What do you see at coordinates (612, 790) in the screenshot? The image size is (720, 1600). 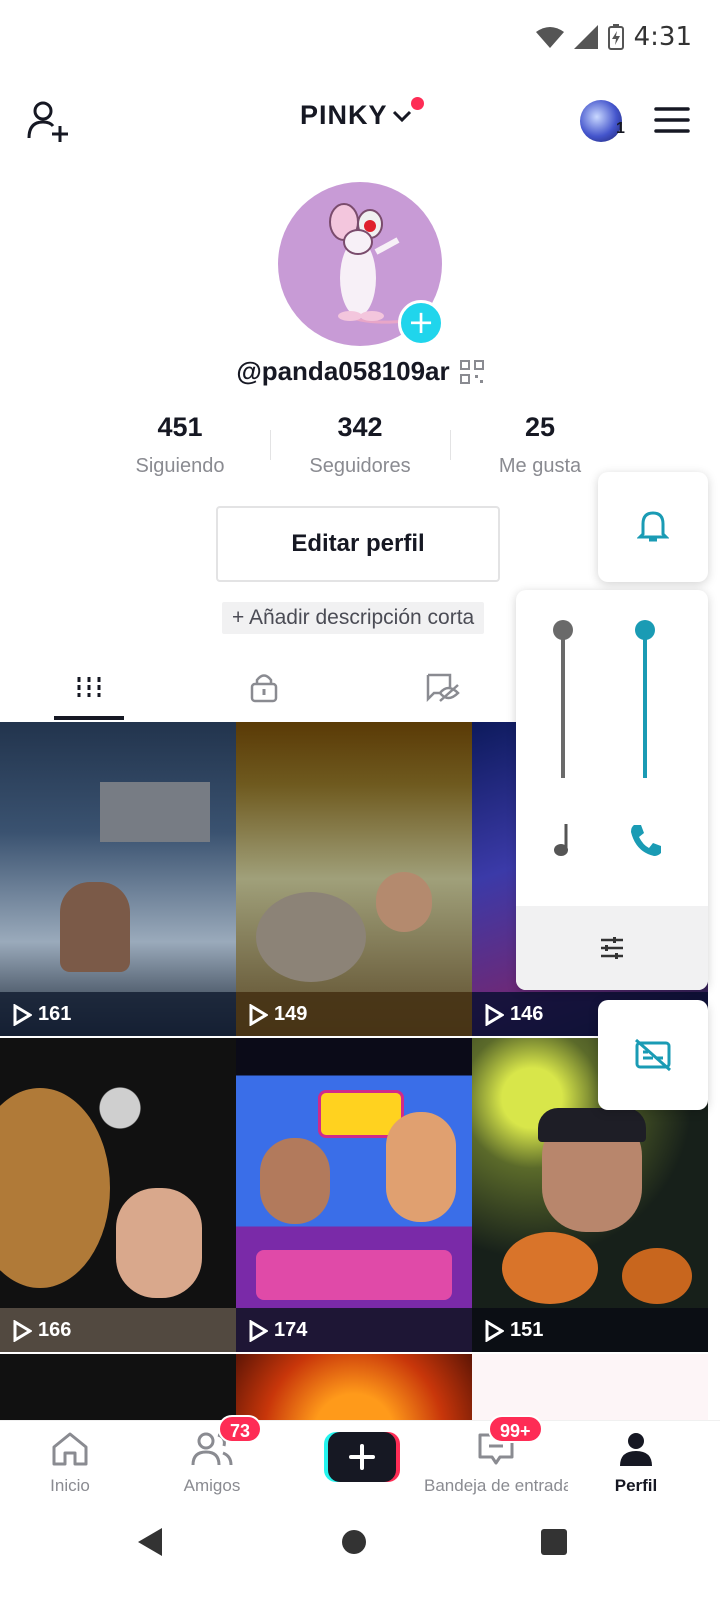 I see `volume-panel` at bounding box center [612, 790].